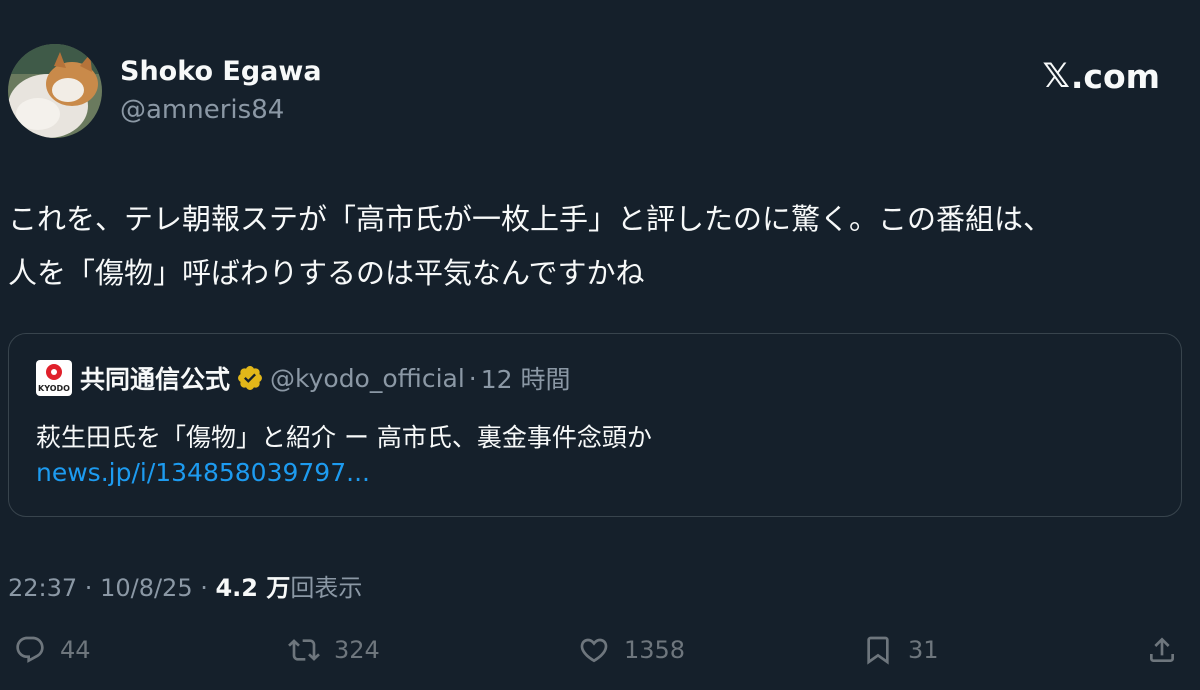 The image size is (1200, 690). I want to click on bookmark-count: 31, so click(923, 650).